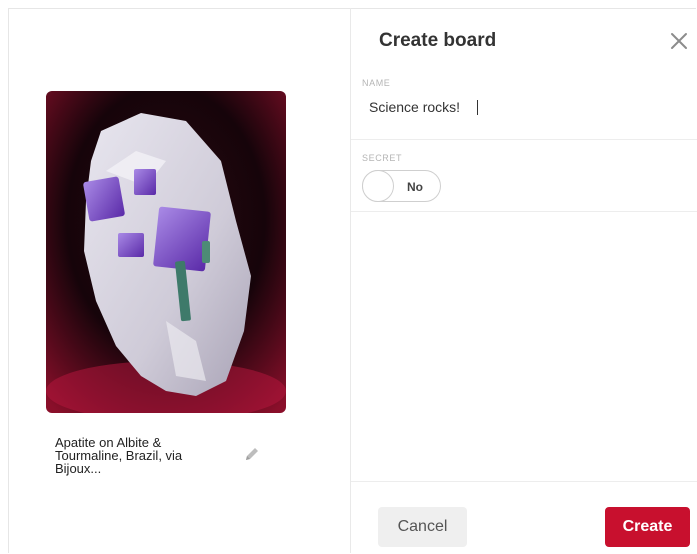  Describe the element at coordinates (647, 527) in the screenshot. I see `create-button: Create` at that location.